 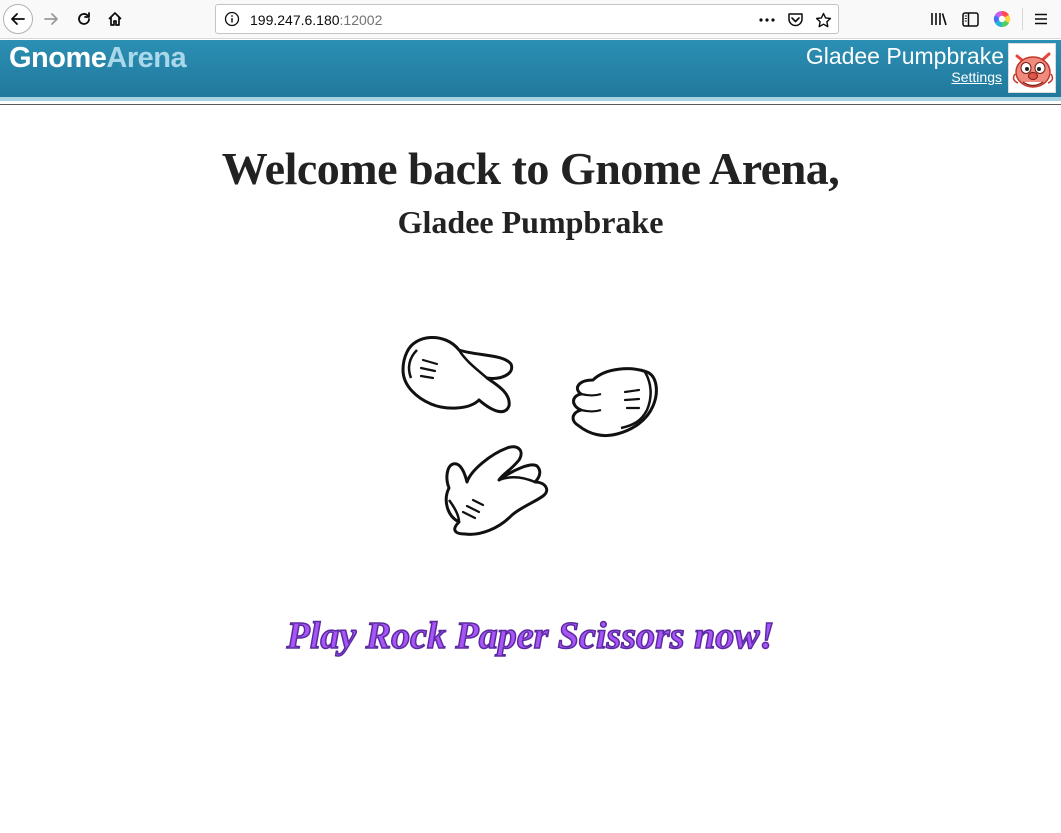 I want to click on avatar, so click(x=1032, y=68).